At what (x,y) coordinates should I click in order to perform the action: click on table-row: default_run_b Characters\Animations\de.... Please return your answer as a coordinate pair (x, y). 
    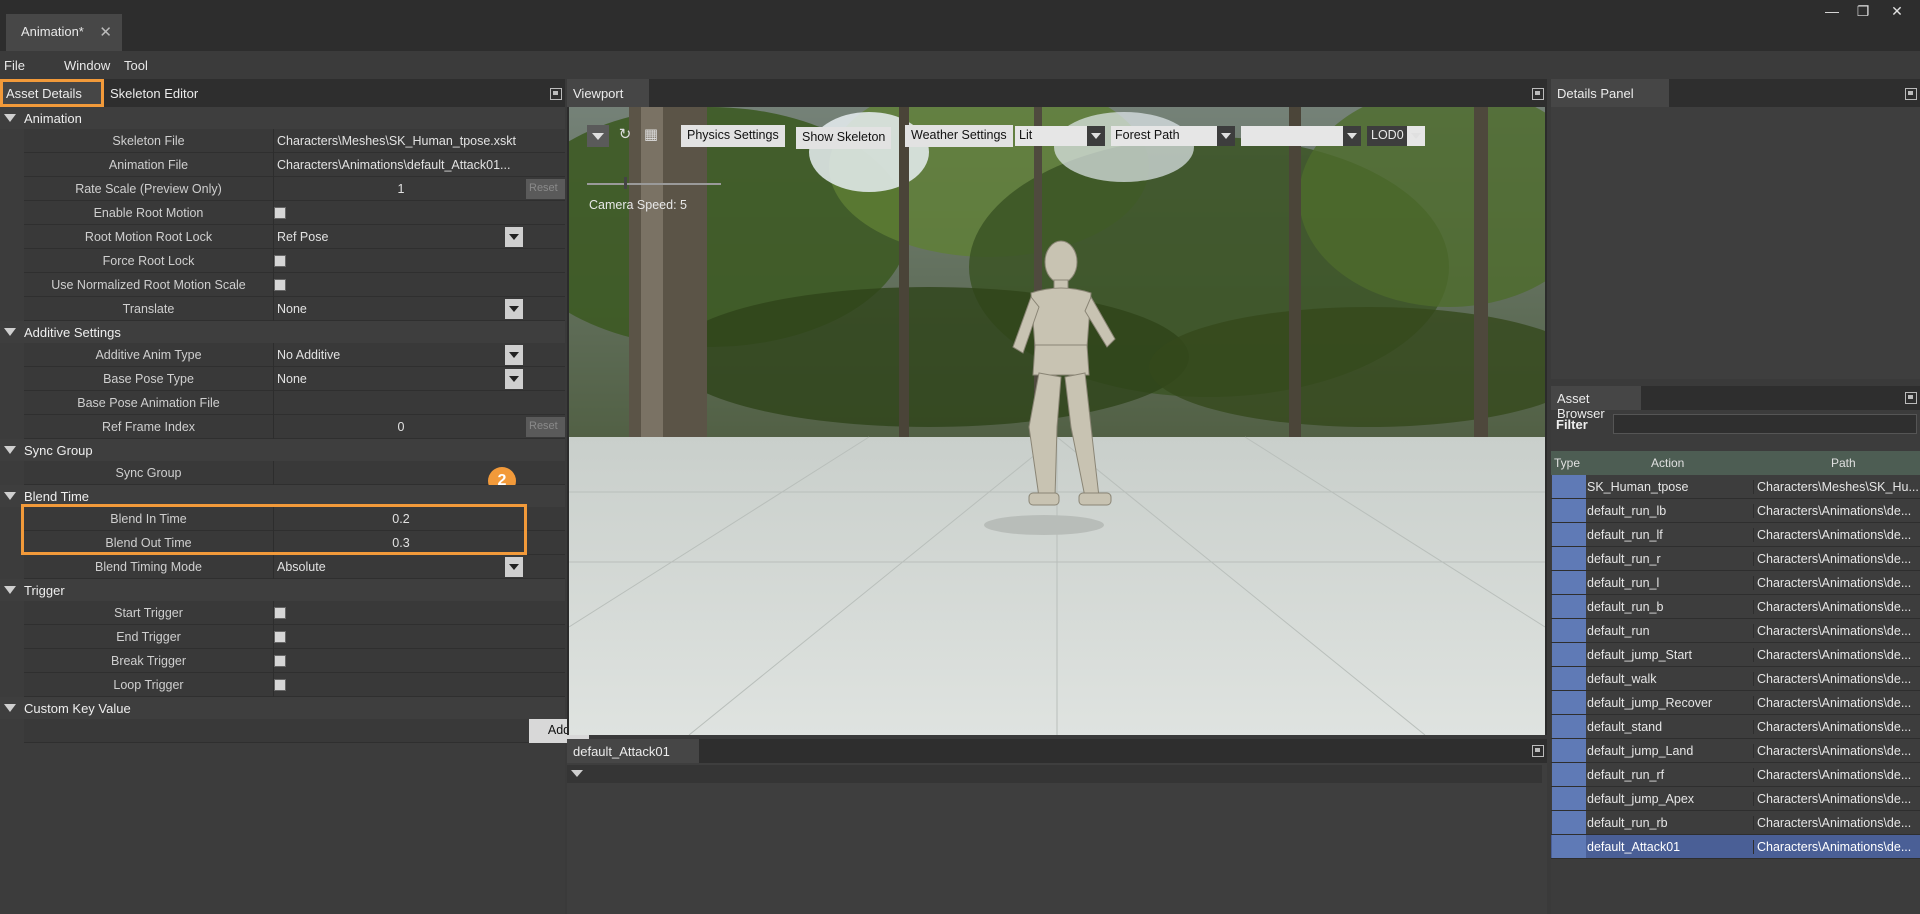
    Looking at the image, I should click on (1735, 607).